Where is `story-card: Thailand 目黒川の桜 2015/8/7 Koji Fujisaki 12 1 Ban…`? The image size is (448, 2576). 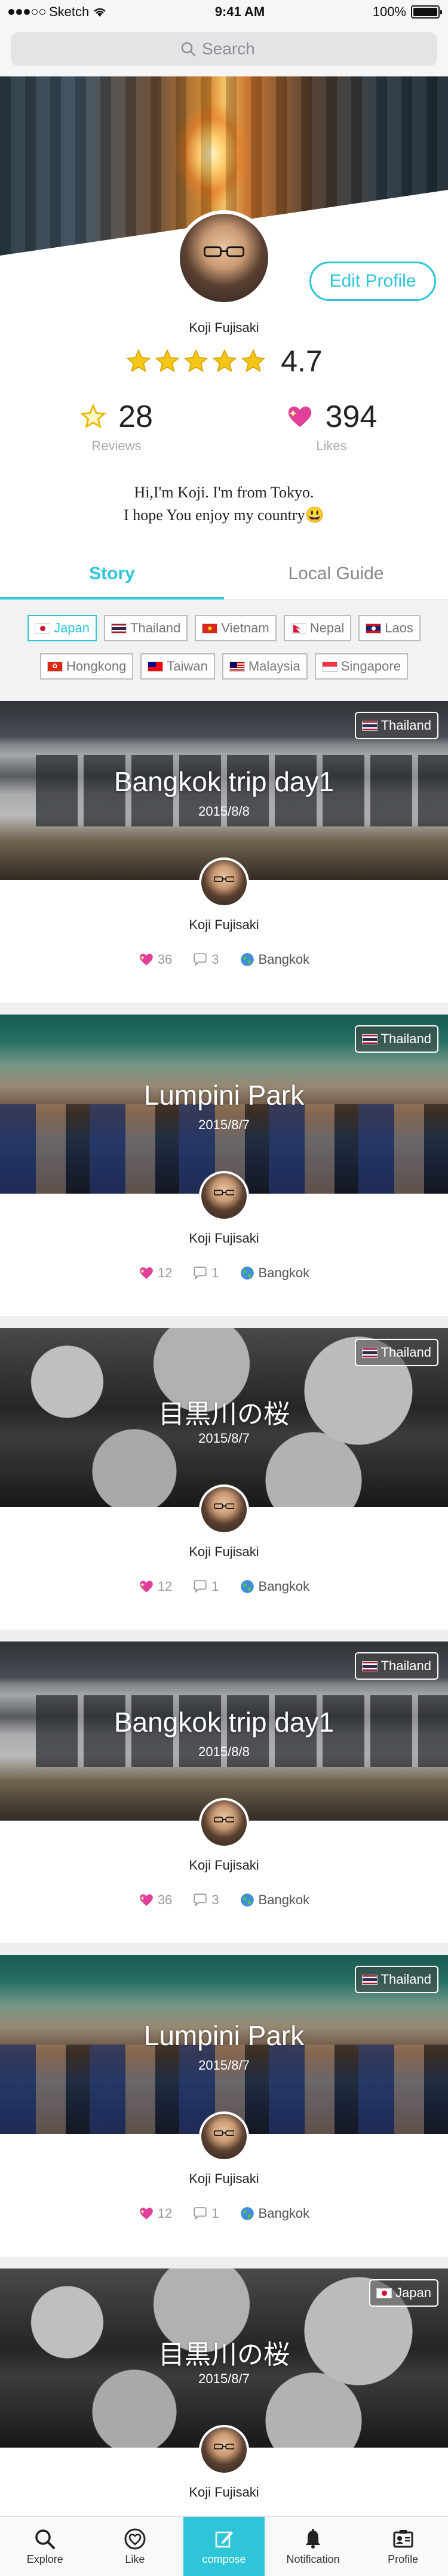 story-card: Thailand 目黒川の桜 2015/8/7 Koji Fujisaki 12 1 Ban… is located at coordinates (224, 1479).